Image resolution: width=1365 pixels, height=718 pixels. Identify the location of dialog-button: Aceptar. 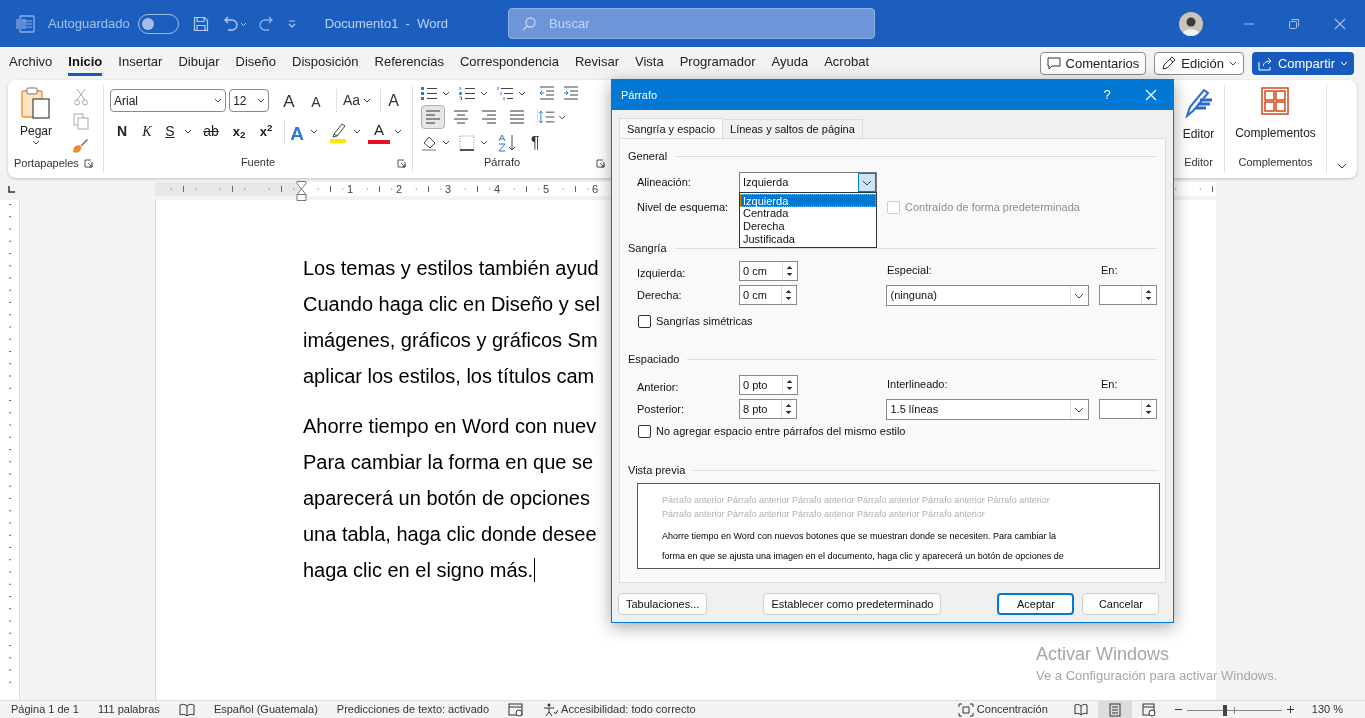
(1036, 604).